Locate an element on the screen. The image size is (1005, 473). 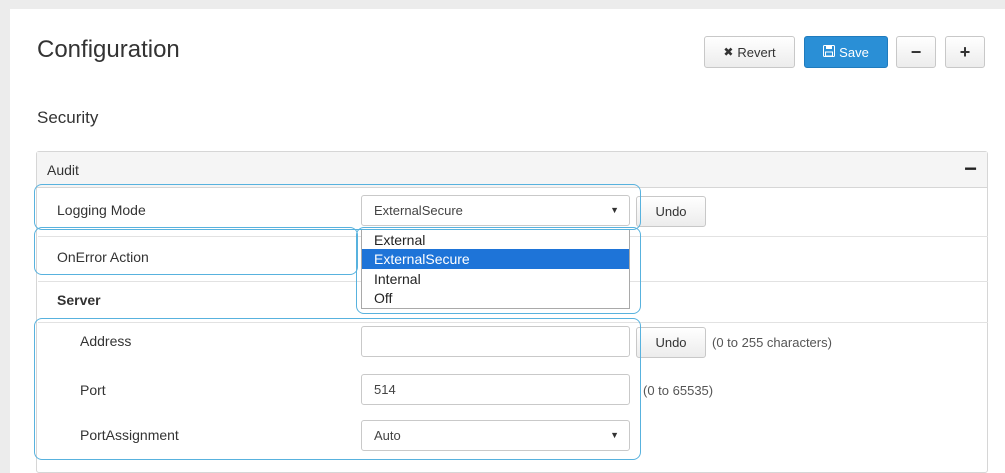
panel-title: Audit is located at coordinates (63, 170).